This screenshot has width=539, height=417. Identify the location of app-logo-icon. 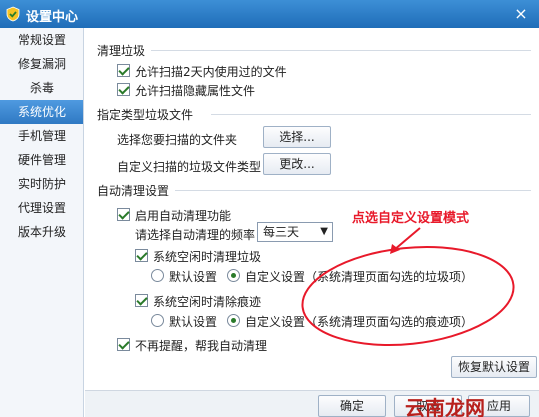
(13, 14).